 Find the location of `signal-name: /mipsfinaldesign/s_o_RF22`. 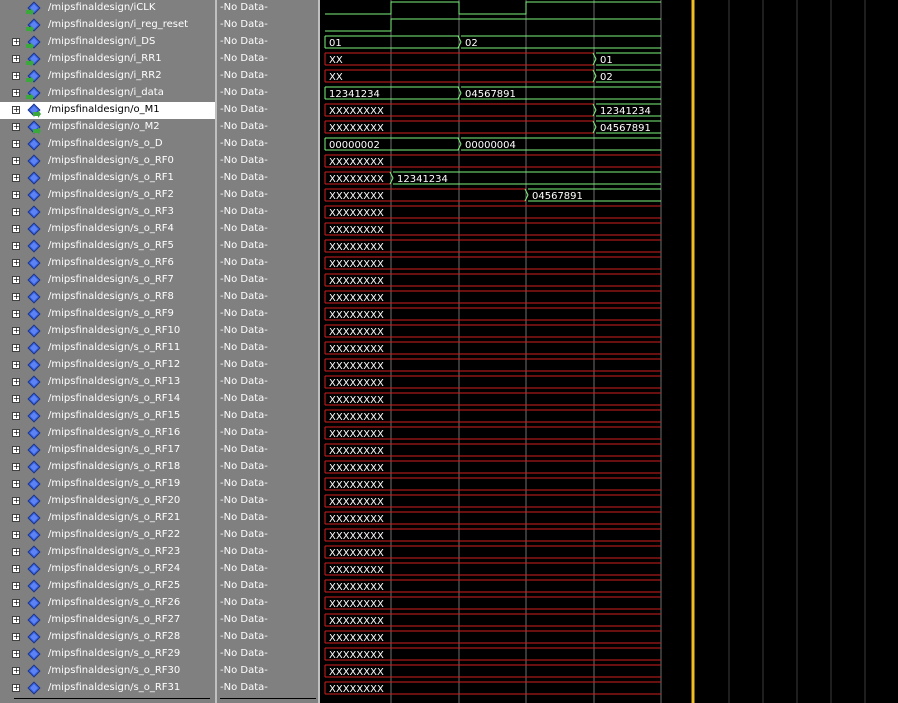

signal-name: /mipsfinaldesign/s_o_RF22 is located at coordinates (114, 535).